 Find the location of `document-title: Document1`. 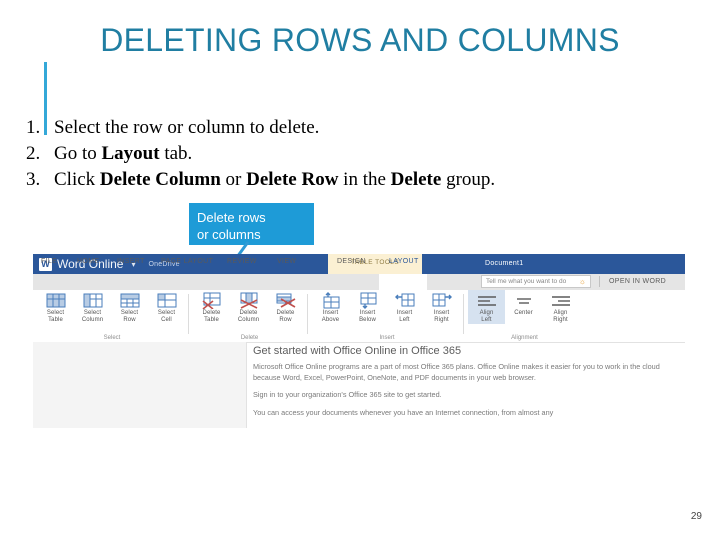

document-title: Document1 is located at coordinates (504, 263).